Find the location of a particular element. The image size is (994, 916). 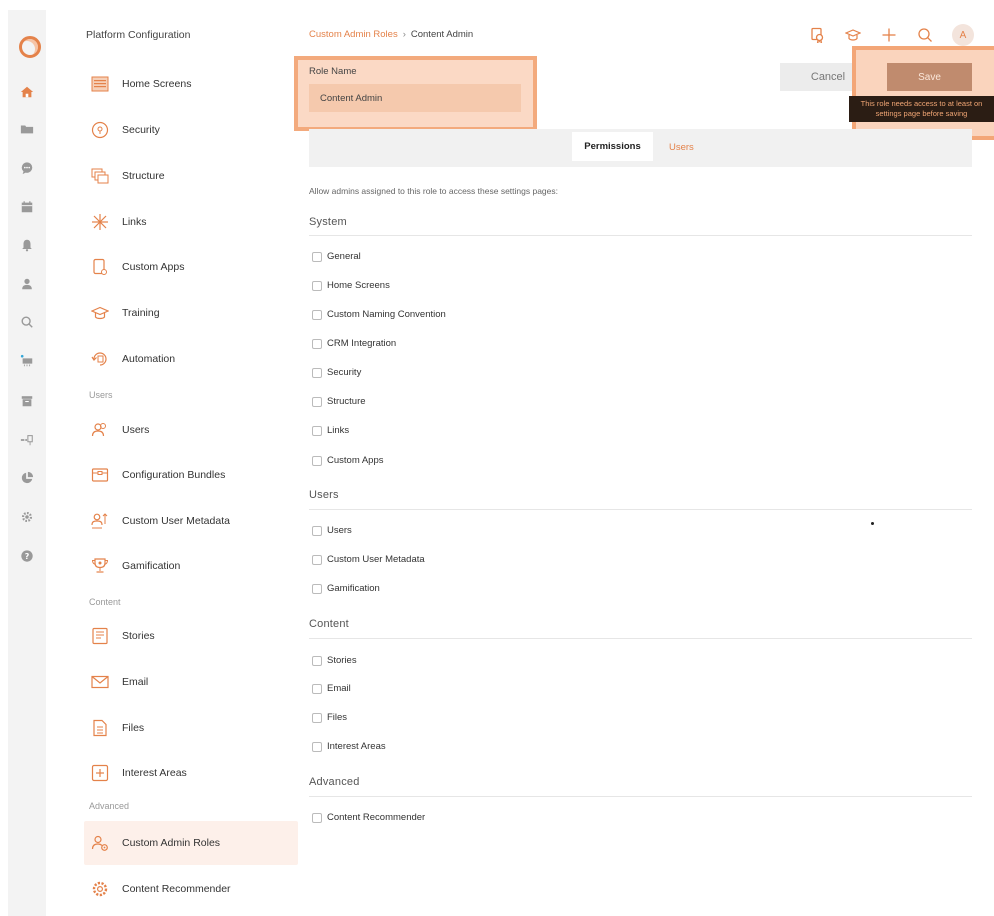

sidebar-item-automation: Automation is located at coordinates (191, 359).